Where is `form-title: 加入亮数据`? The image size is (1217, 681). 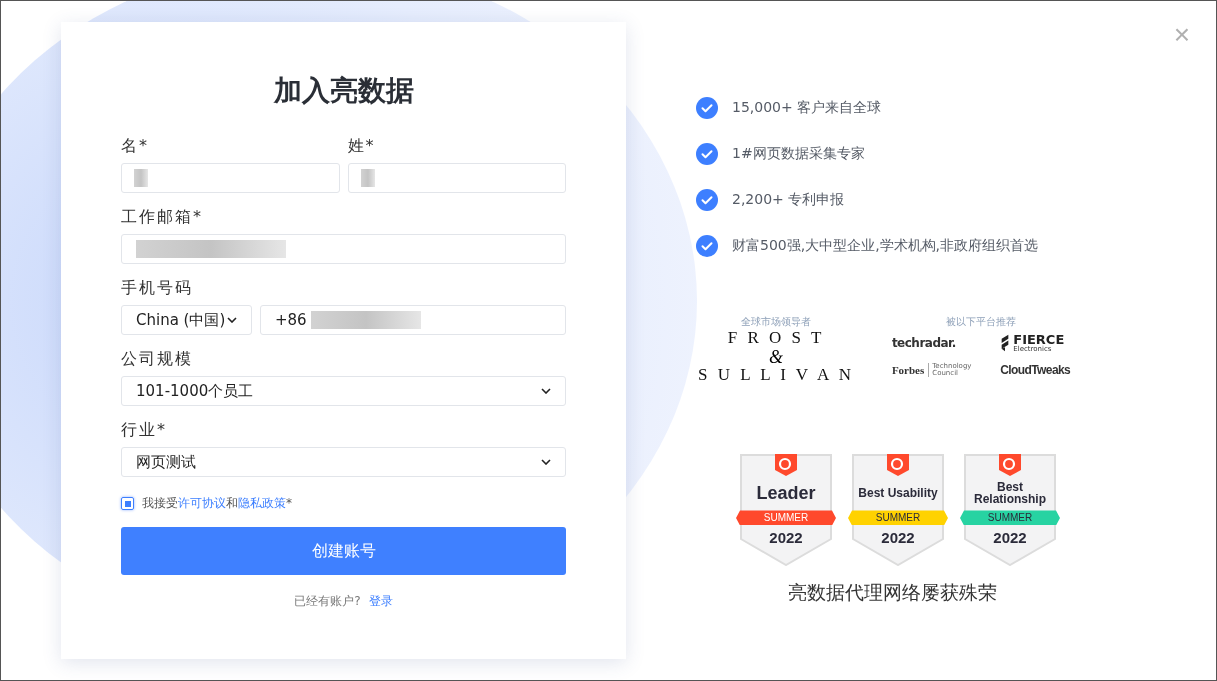 form-title: 加入亮数据 is located at coordinates (343, 91).